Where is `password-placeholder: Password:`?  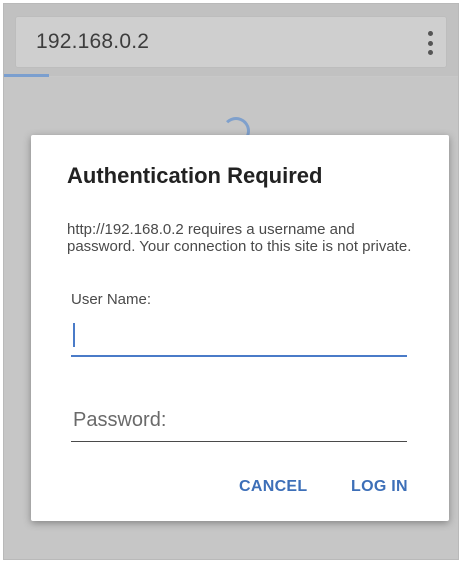 password-placeholder: Password: is located at coordinates (120, 420).